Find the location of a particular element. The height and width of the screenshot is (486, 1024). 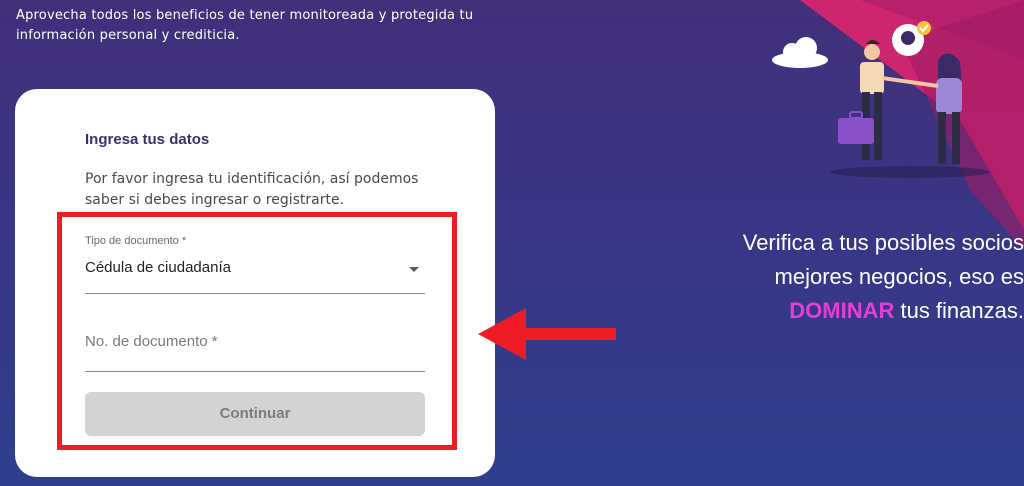

handshake-illustration is located at coordinates (881, 99).